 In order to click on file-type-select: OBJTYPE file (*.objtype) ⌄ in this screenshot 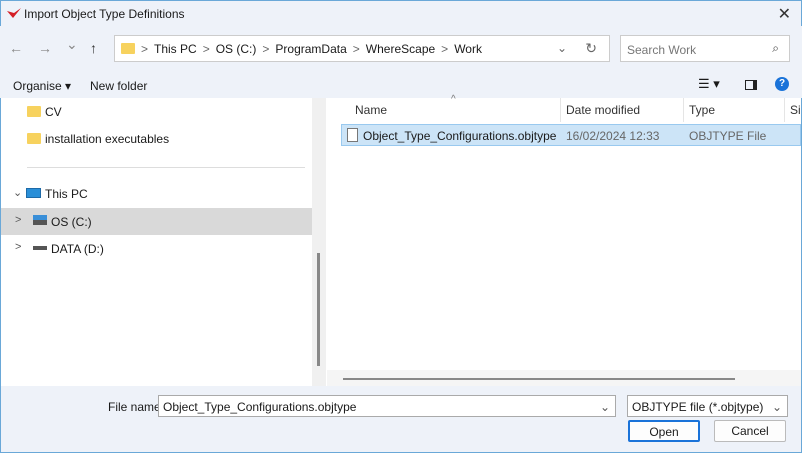, I will do `click(707, 406)`.